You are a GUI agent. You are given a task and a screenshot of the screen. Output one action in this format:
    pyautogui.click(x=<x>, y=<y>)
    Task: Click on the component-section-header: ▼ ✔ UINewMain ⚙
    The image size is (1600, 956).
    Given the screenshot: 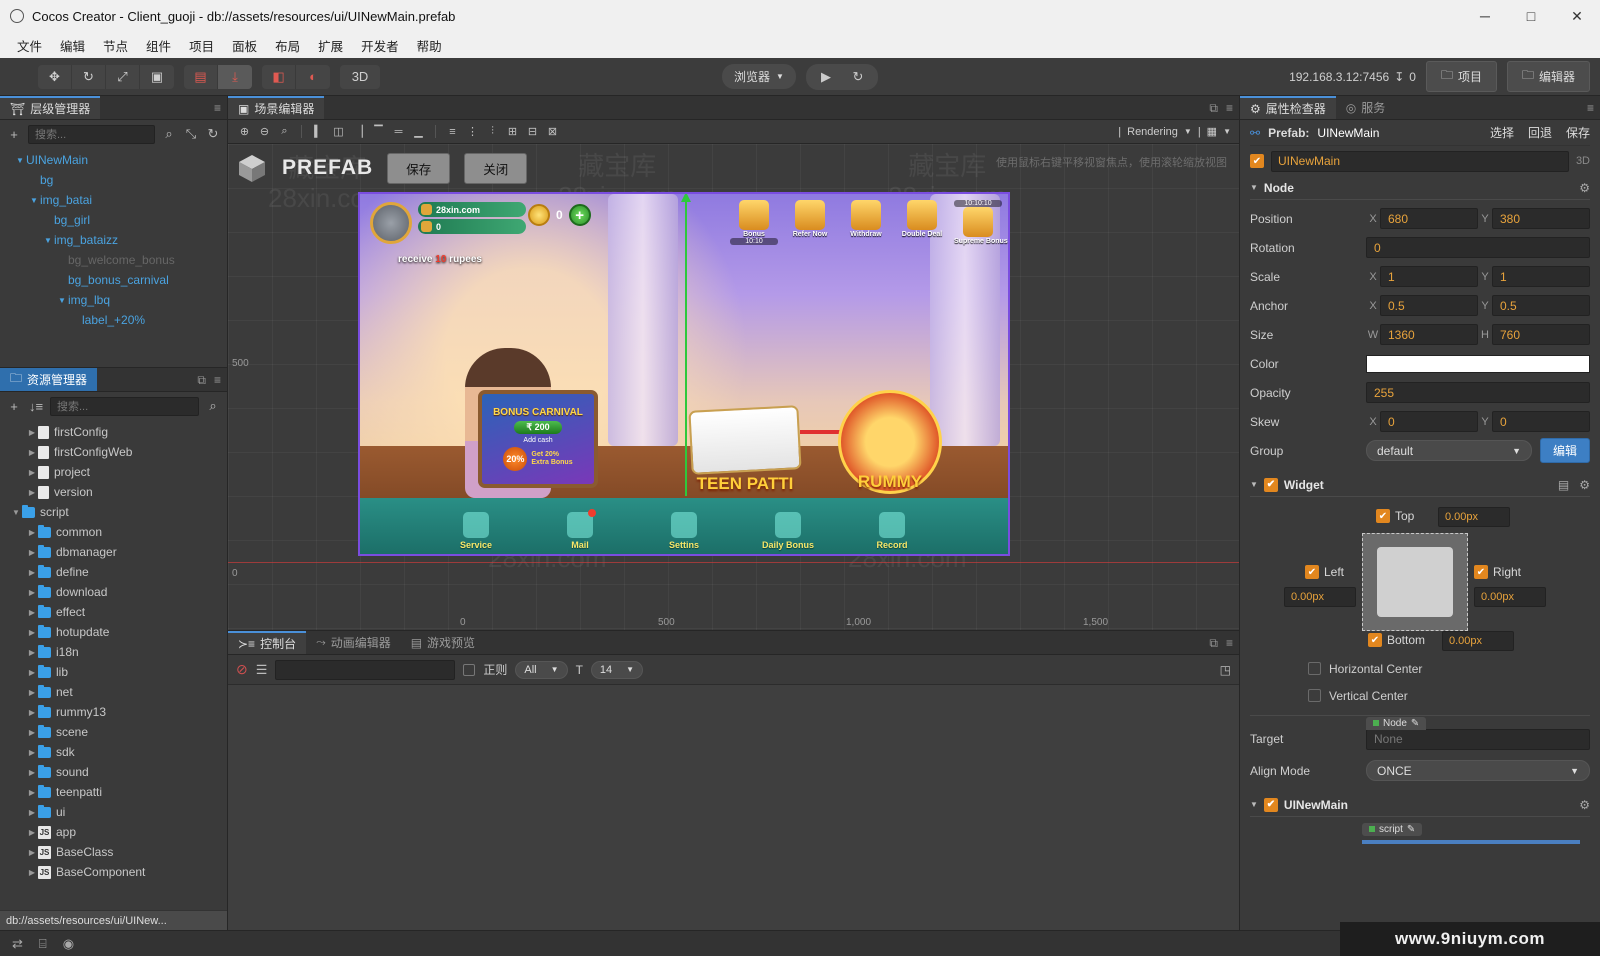 What is the action you would take?
    pyautogui.click(x=1420, y=805)
    